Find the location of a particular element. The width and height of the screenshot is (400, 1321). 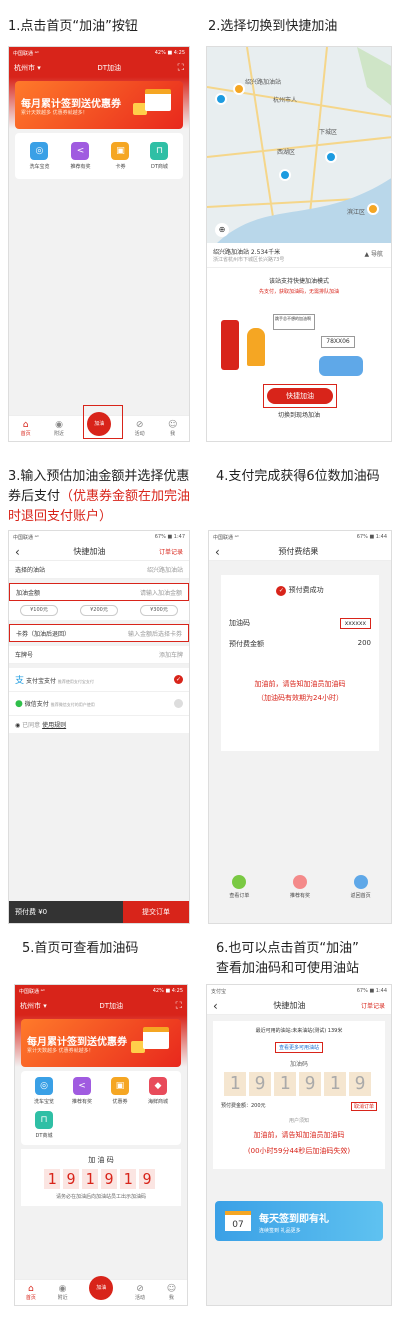

view-stations-link: 查看更多可用油站 is located at coordinates (298, 1047).